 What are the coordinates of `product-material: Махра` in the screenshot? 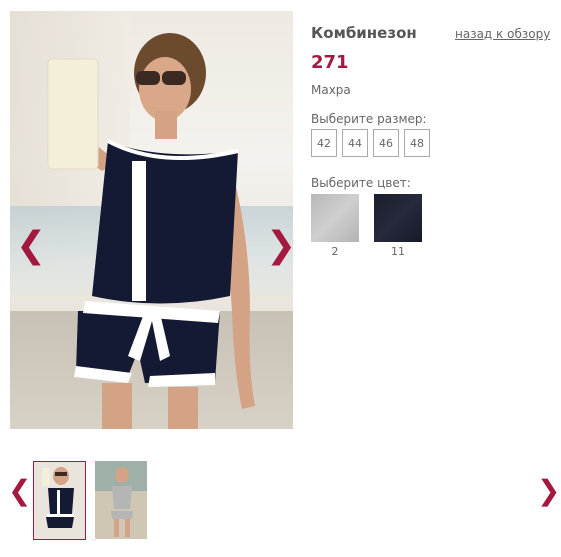 It's located at (331, 90).